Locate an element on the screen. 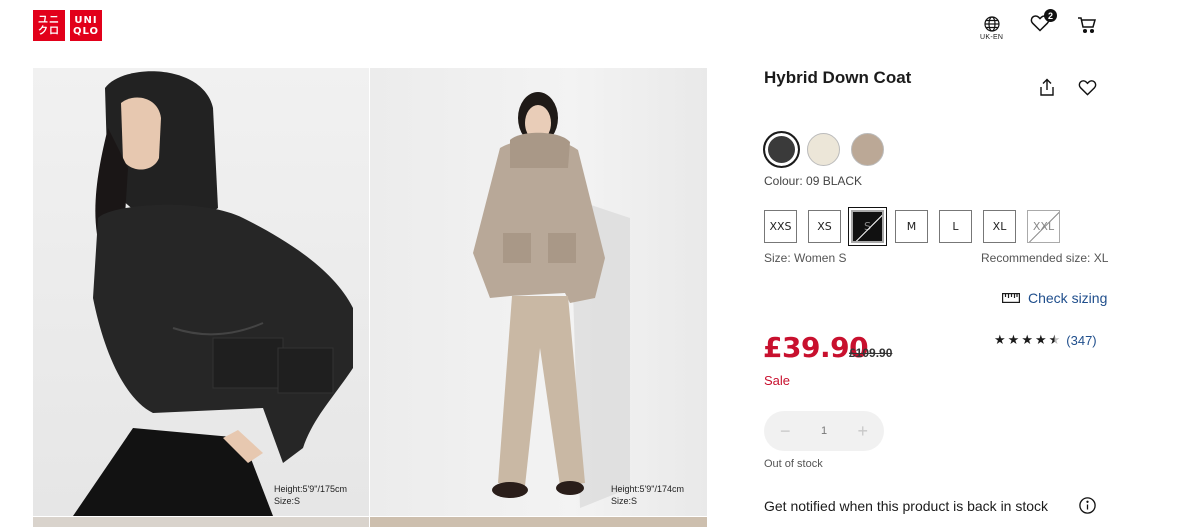 The height and width of the screenshot is (527, 1200). size-option-xs: XS is located at coordinates (824, 226).